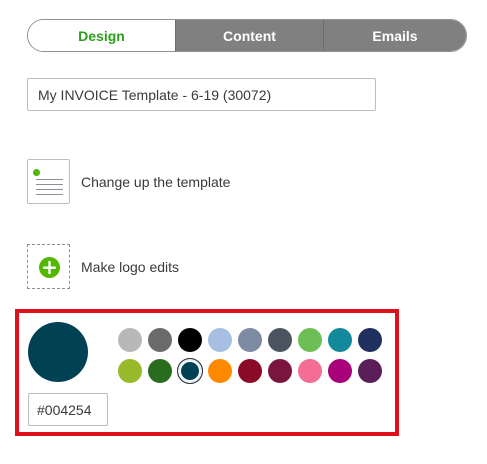 Image resolution: width=487 pixels, height=464 pixels. I want to click on logo-placeholder: +, so click(48, 266).